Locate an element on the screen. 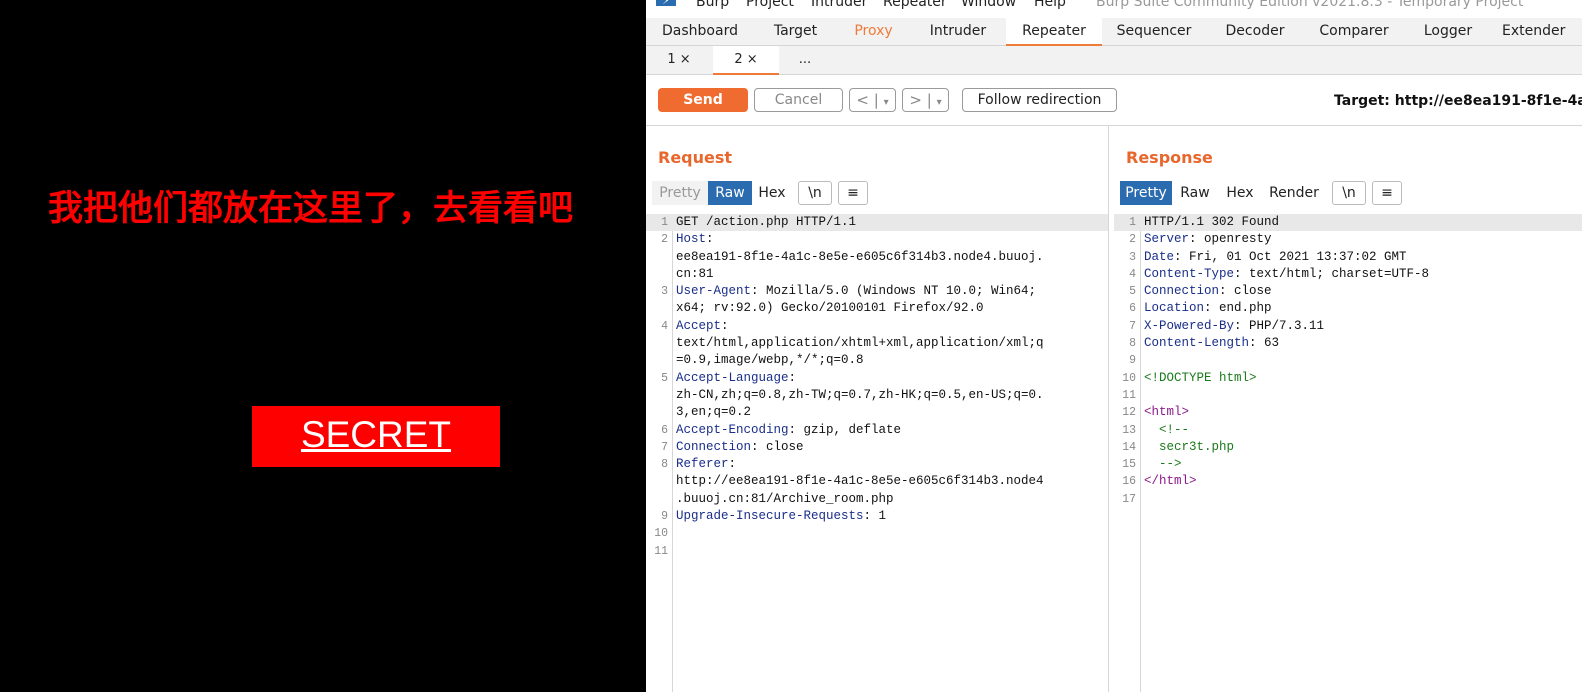  target-label: Target: http://ee8ea191-8f1e-4a1c is located at coordinates (1458, 101).